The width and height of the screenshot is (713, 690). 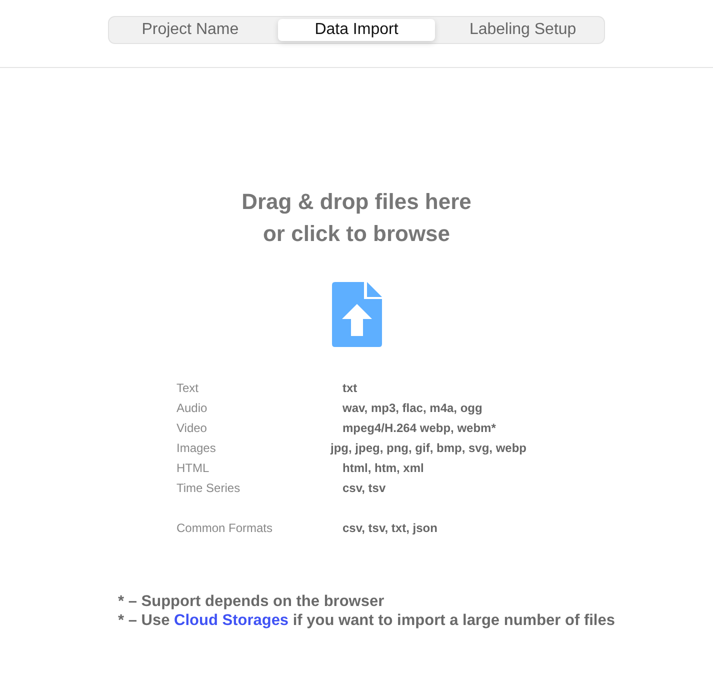 I want to click on step-tab: Project Name, so click(x=190, y=30).